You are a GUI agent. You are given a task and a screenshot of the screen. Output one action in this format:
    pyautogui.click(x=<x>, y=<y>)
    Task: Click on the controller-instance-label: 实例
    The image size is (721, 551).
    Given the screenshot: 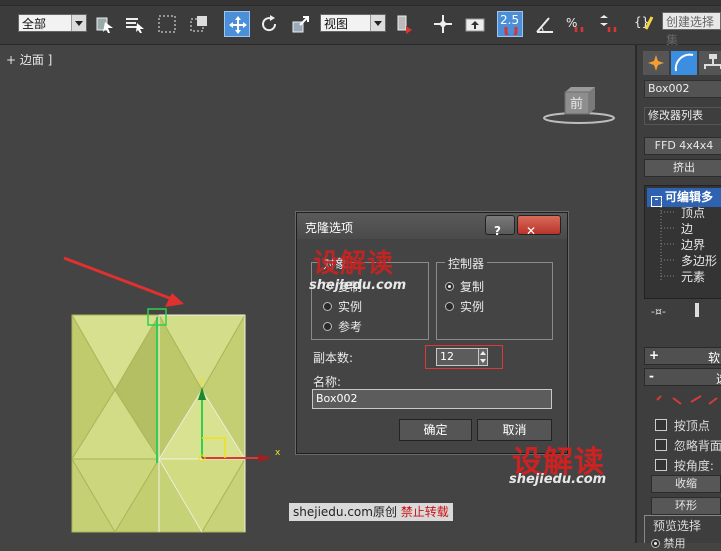 What is the action you would take?
    pyautogui.click(x=472, y=307)
    